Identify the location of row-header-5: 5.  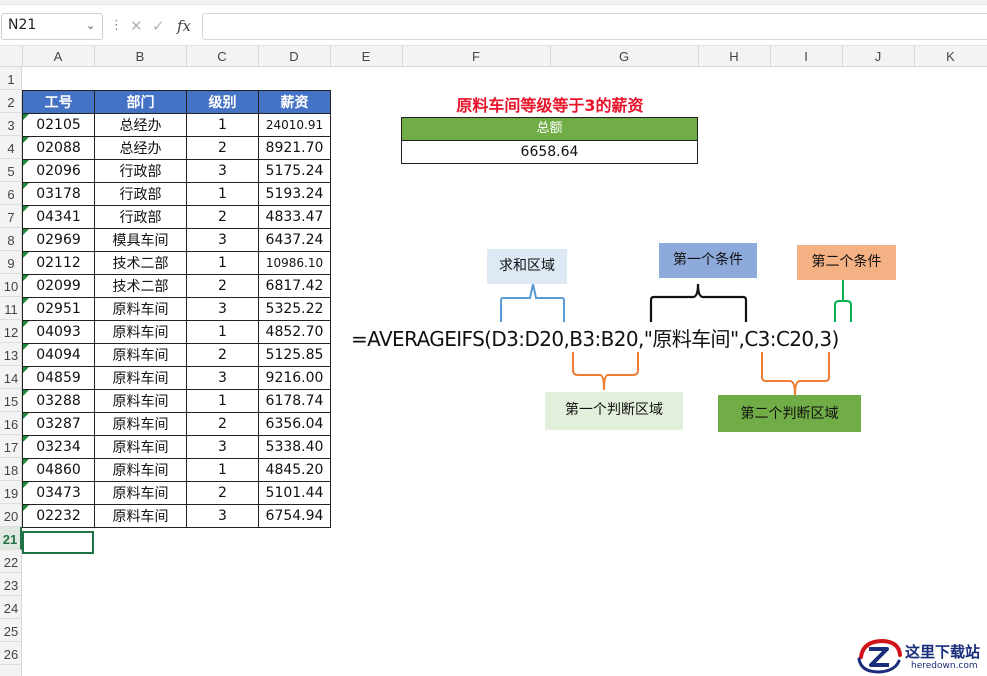
(11, 170).